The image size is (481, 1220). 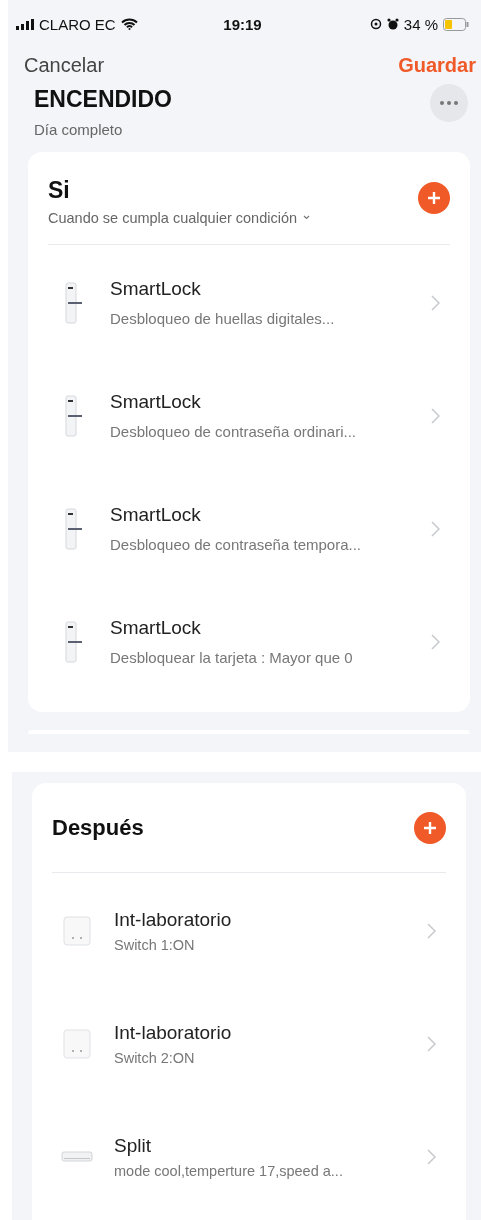 I want to click on signal-icon, so click(x=25, y=24).